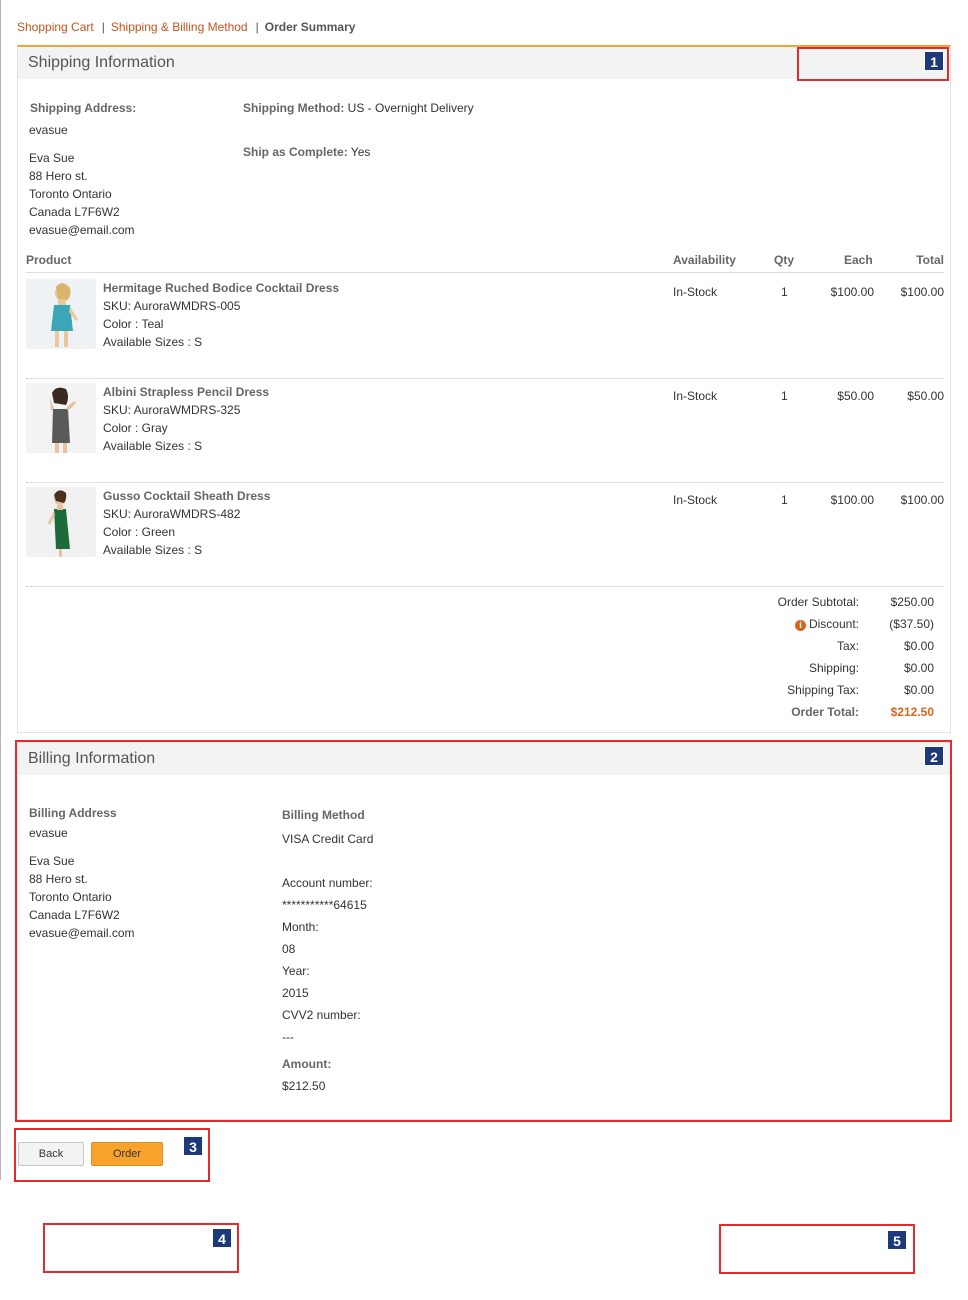 This screenshot has width=968, height=1300. Describe the element at coordinates (409, 108) in the screenshot. I see `shipping-method-value: US - Overnight Delivery` at that location.